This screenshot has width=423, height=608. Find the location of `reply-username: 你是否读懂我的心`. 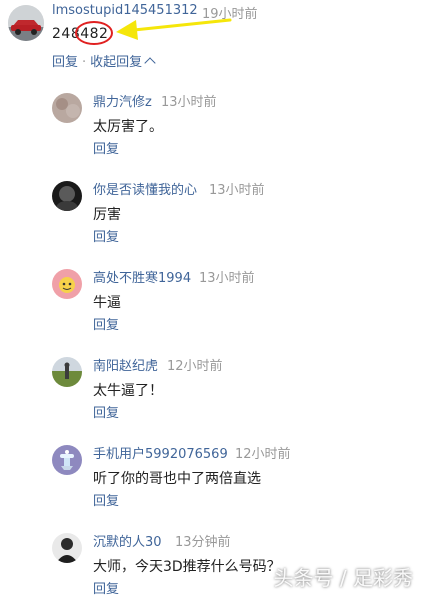

reply-username: 你是否读懂我的心 is located at coordinates (145, 188).